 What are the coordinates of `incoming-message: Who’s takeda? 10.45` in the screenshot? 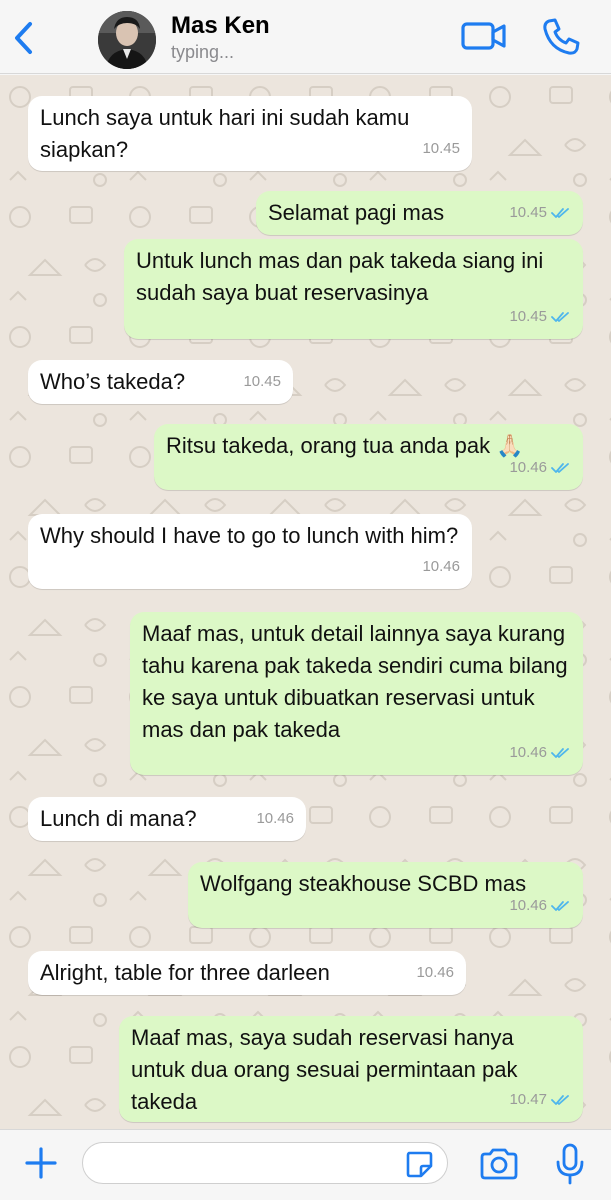 It's located at (160, 382).